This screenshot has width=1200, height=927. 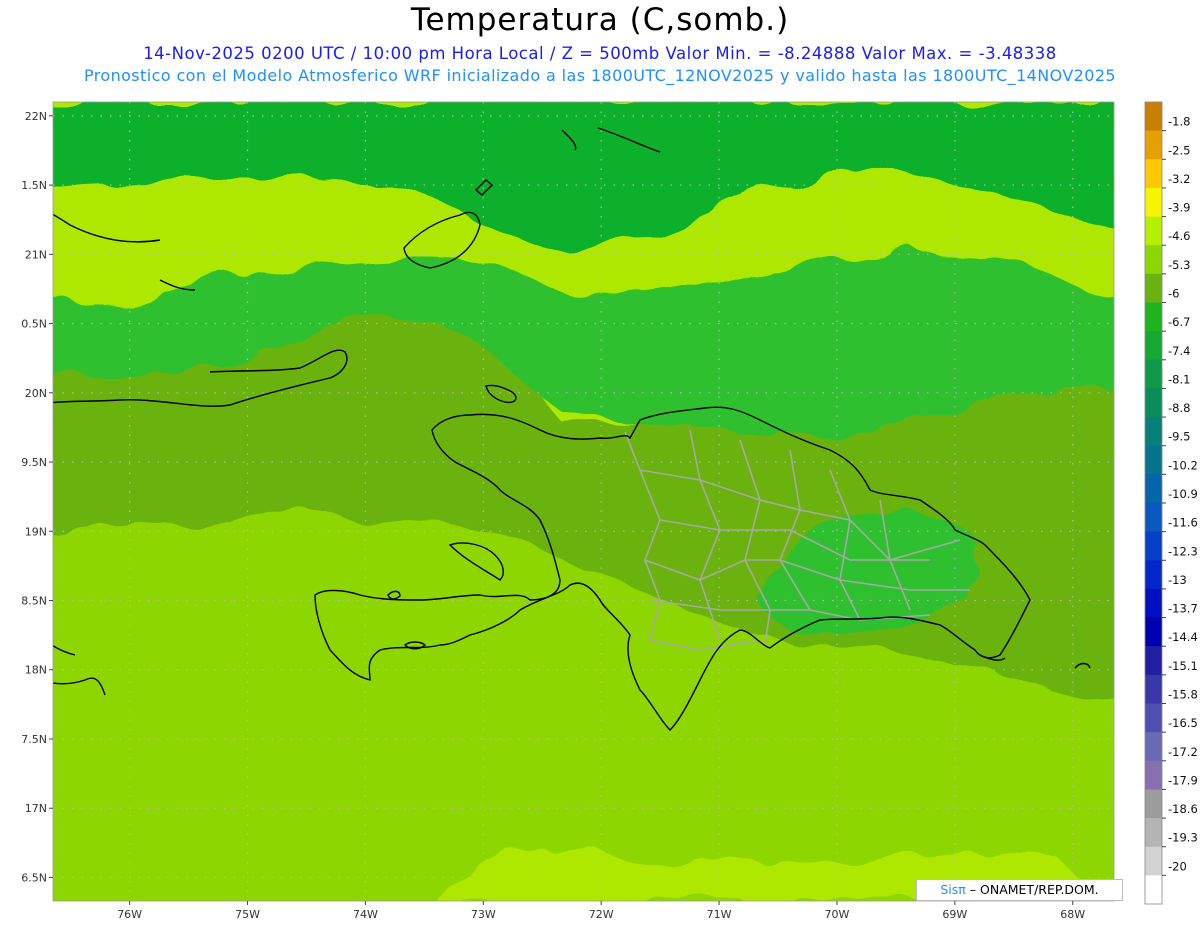 I want to click on colorbar-label: -16.5, so click(x=1183, y=723).